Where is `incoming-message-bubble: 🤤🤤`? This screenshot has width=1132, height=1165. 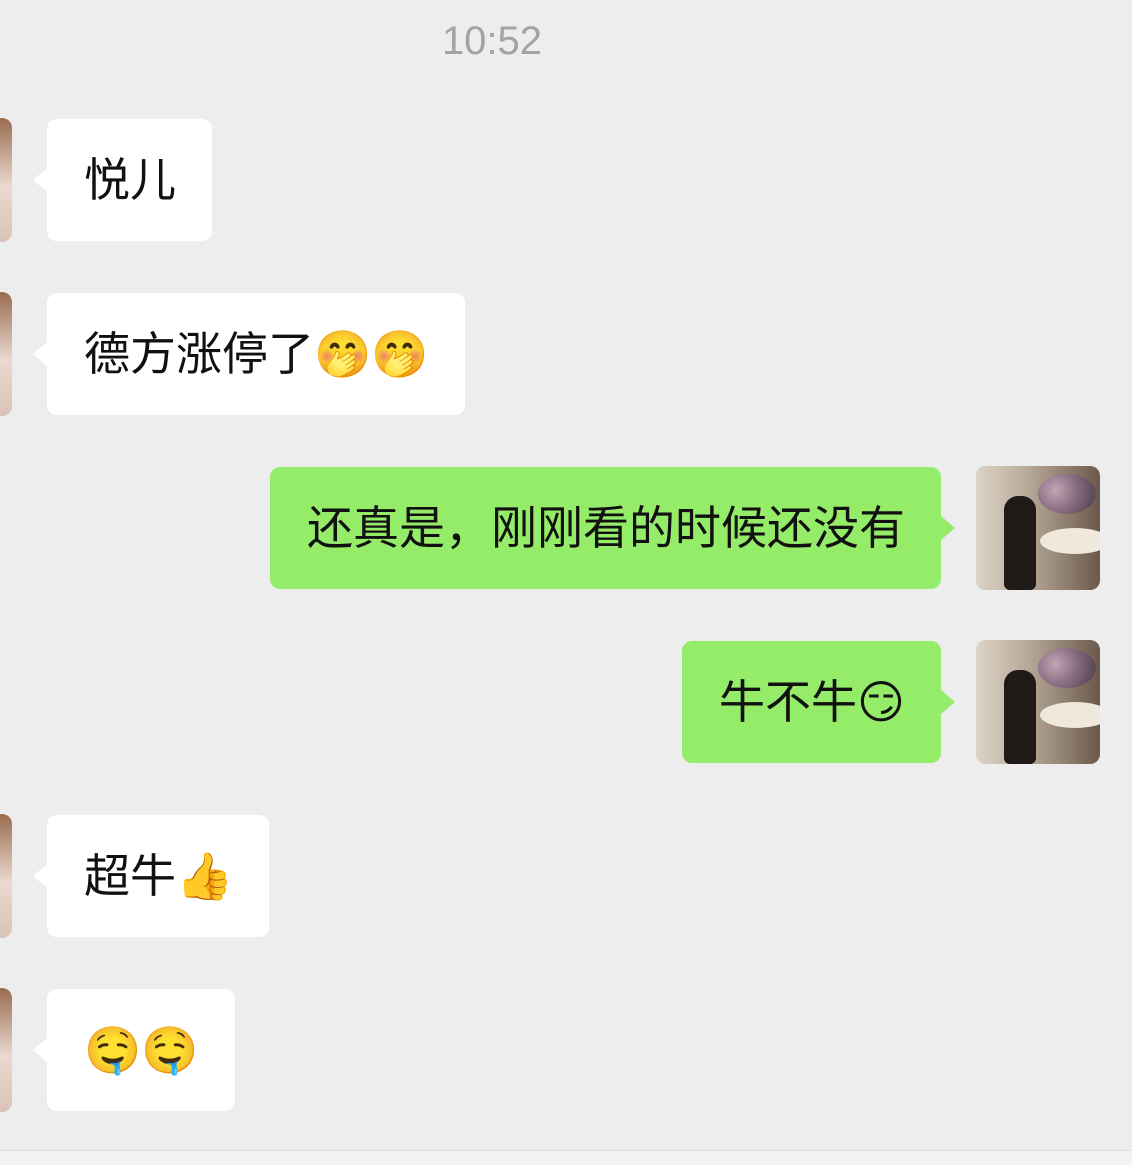
incoming-message-bubble: 🤤🤤 is located at coordinates (134, 1050).